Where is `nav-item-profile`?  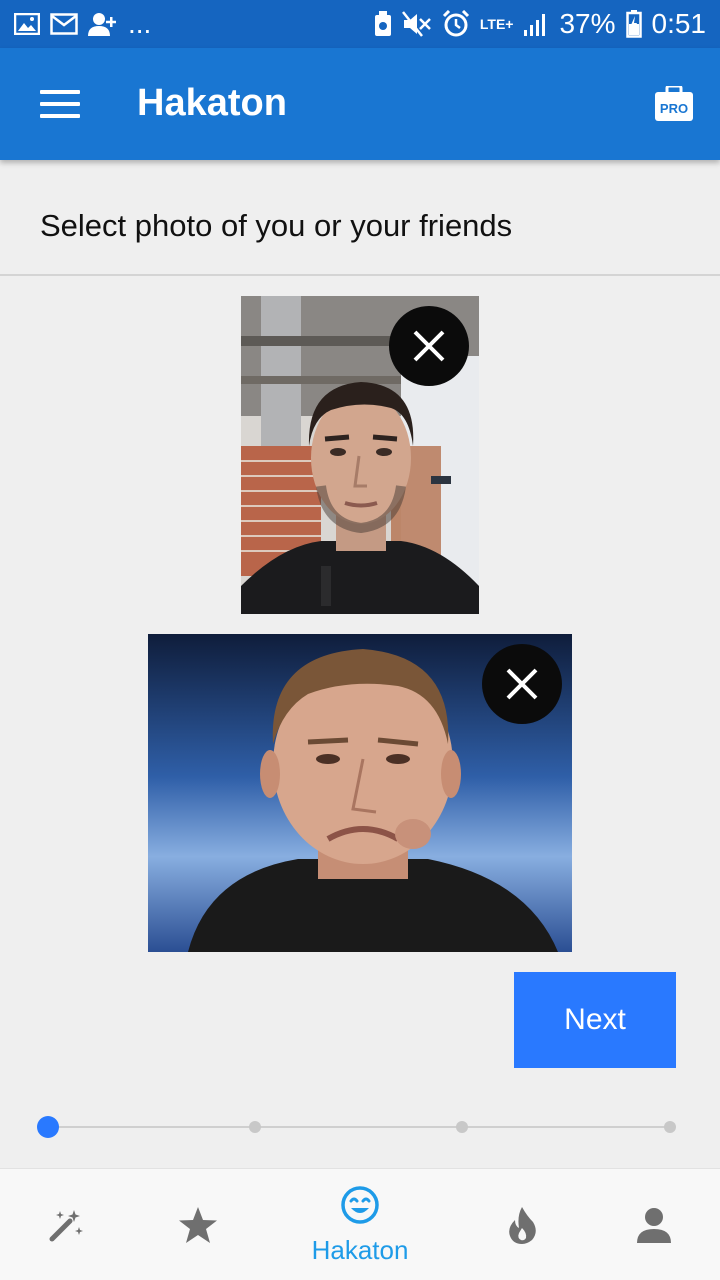
nav-item-profile is located at coordinates (652, 1224).